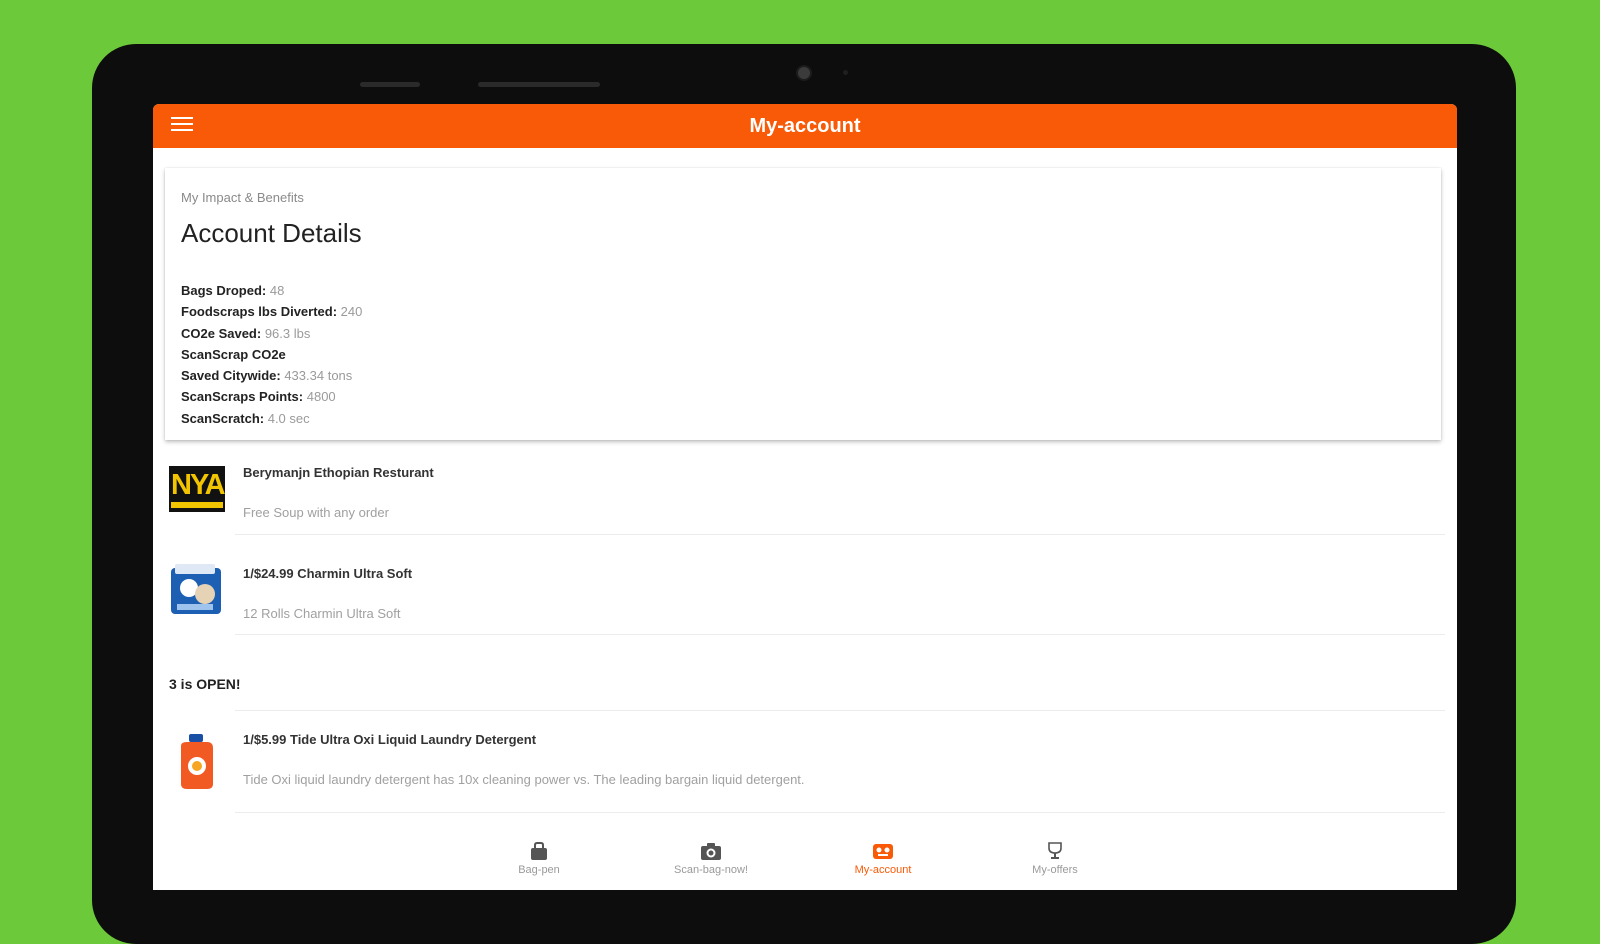 This screenshot has height=944, width=1600. Describe the element at coordinates (267, 376) in the screenshot. I see `stat-saved-citywide: Saved Citywide: 433.34 tons` at that location.